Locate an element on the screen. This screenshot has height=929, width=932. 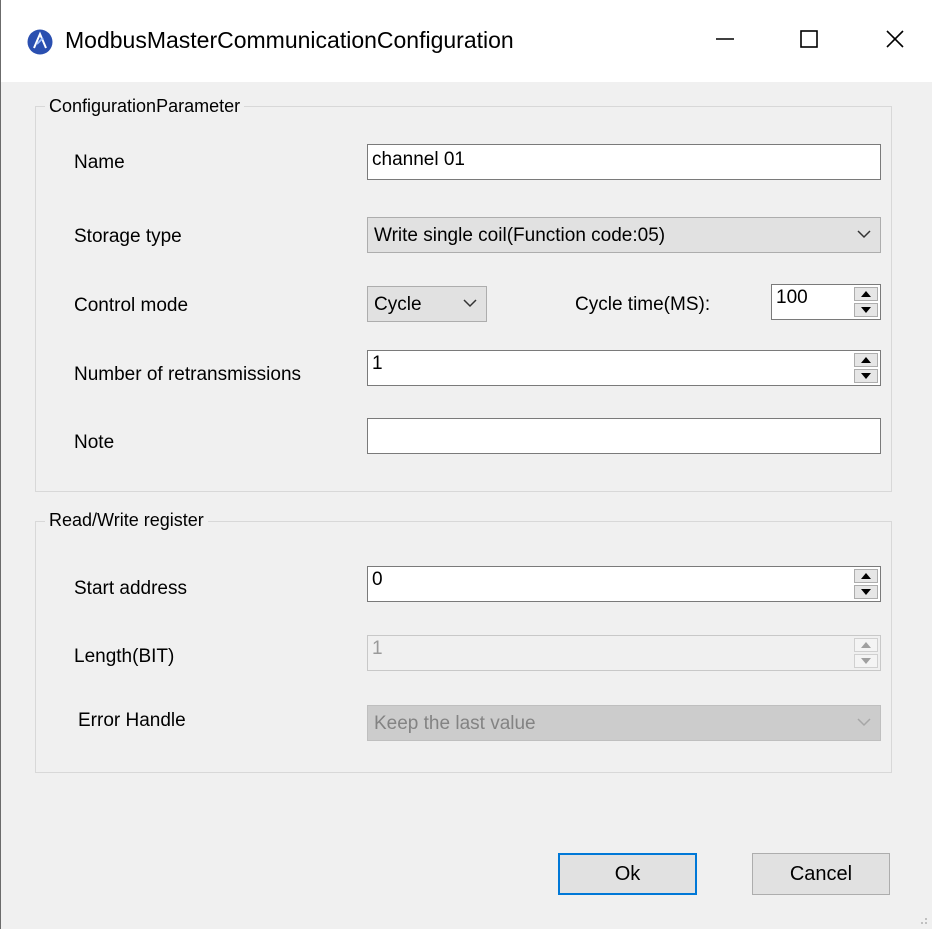
error-handle-value: Keep the last value is located at coordinates (455, 723).